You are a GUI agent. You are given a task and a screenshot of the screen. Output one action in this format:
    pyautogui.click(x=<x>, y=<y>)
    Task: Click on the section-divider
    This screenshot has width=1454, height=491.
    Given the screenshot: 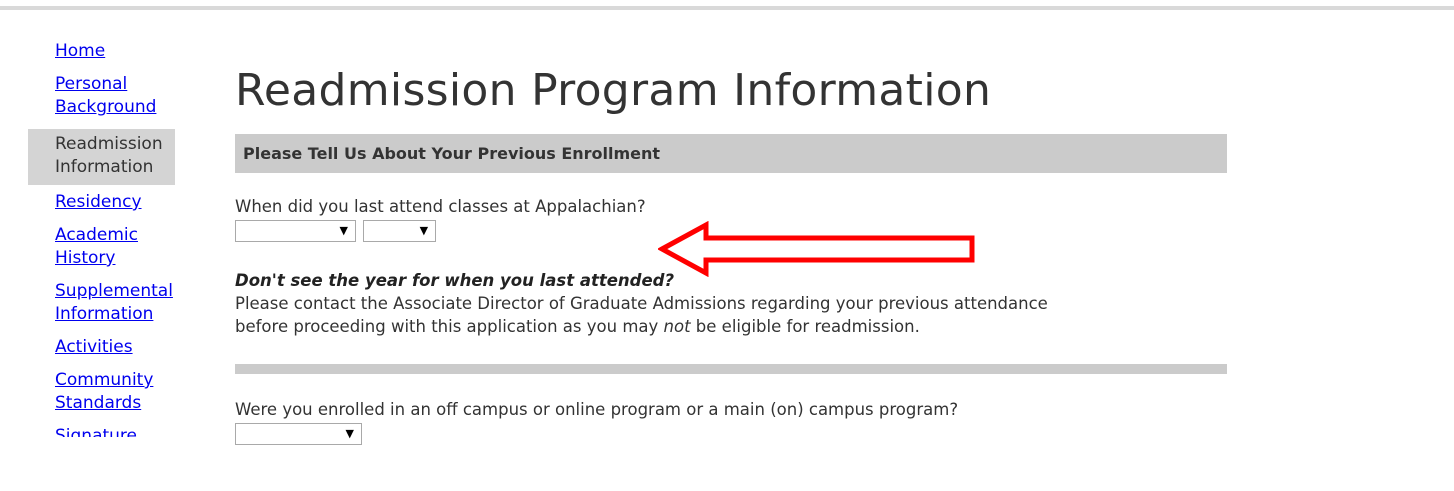 What is the action you would take?
    pyautogui.click(x=731, y=369)
    